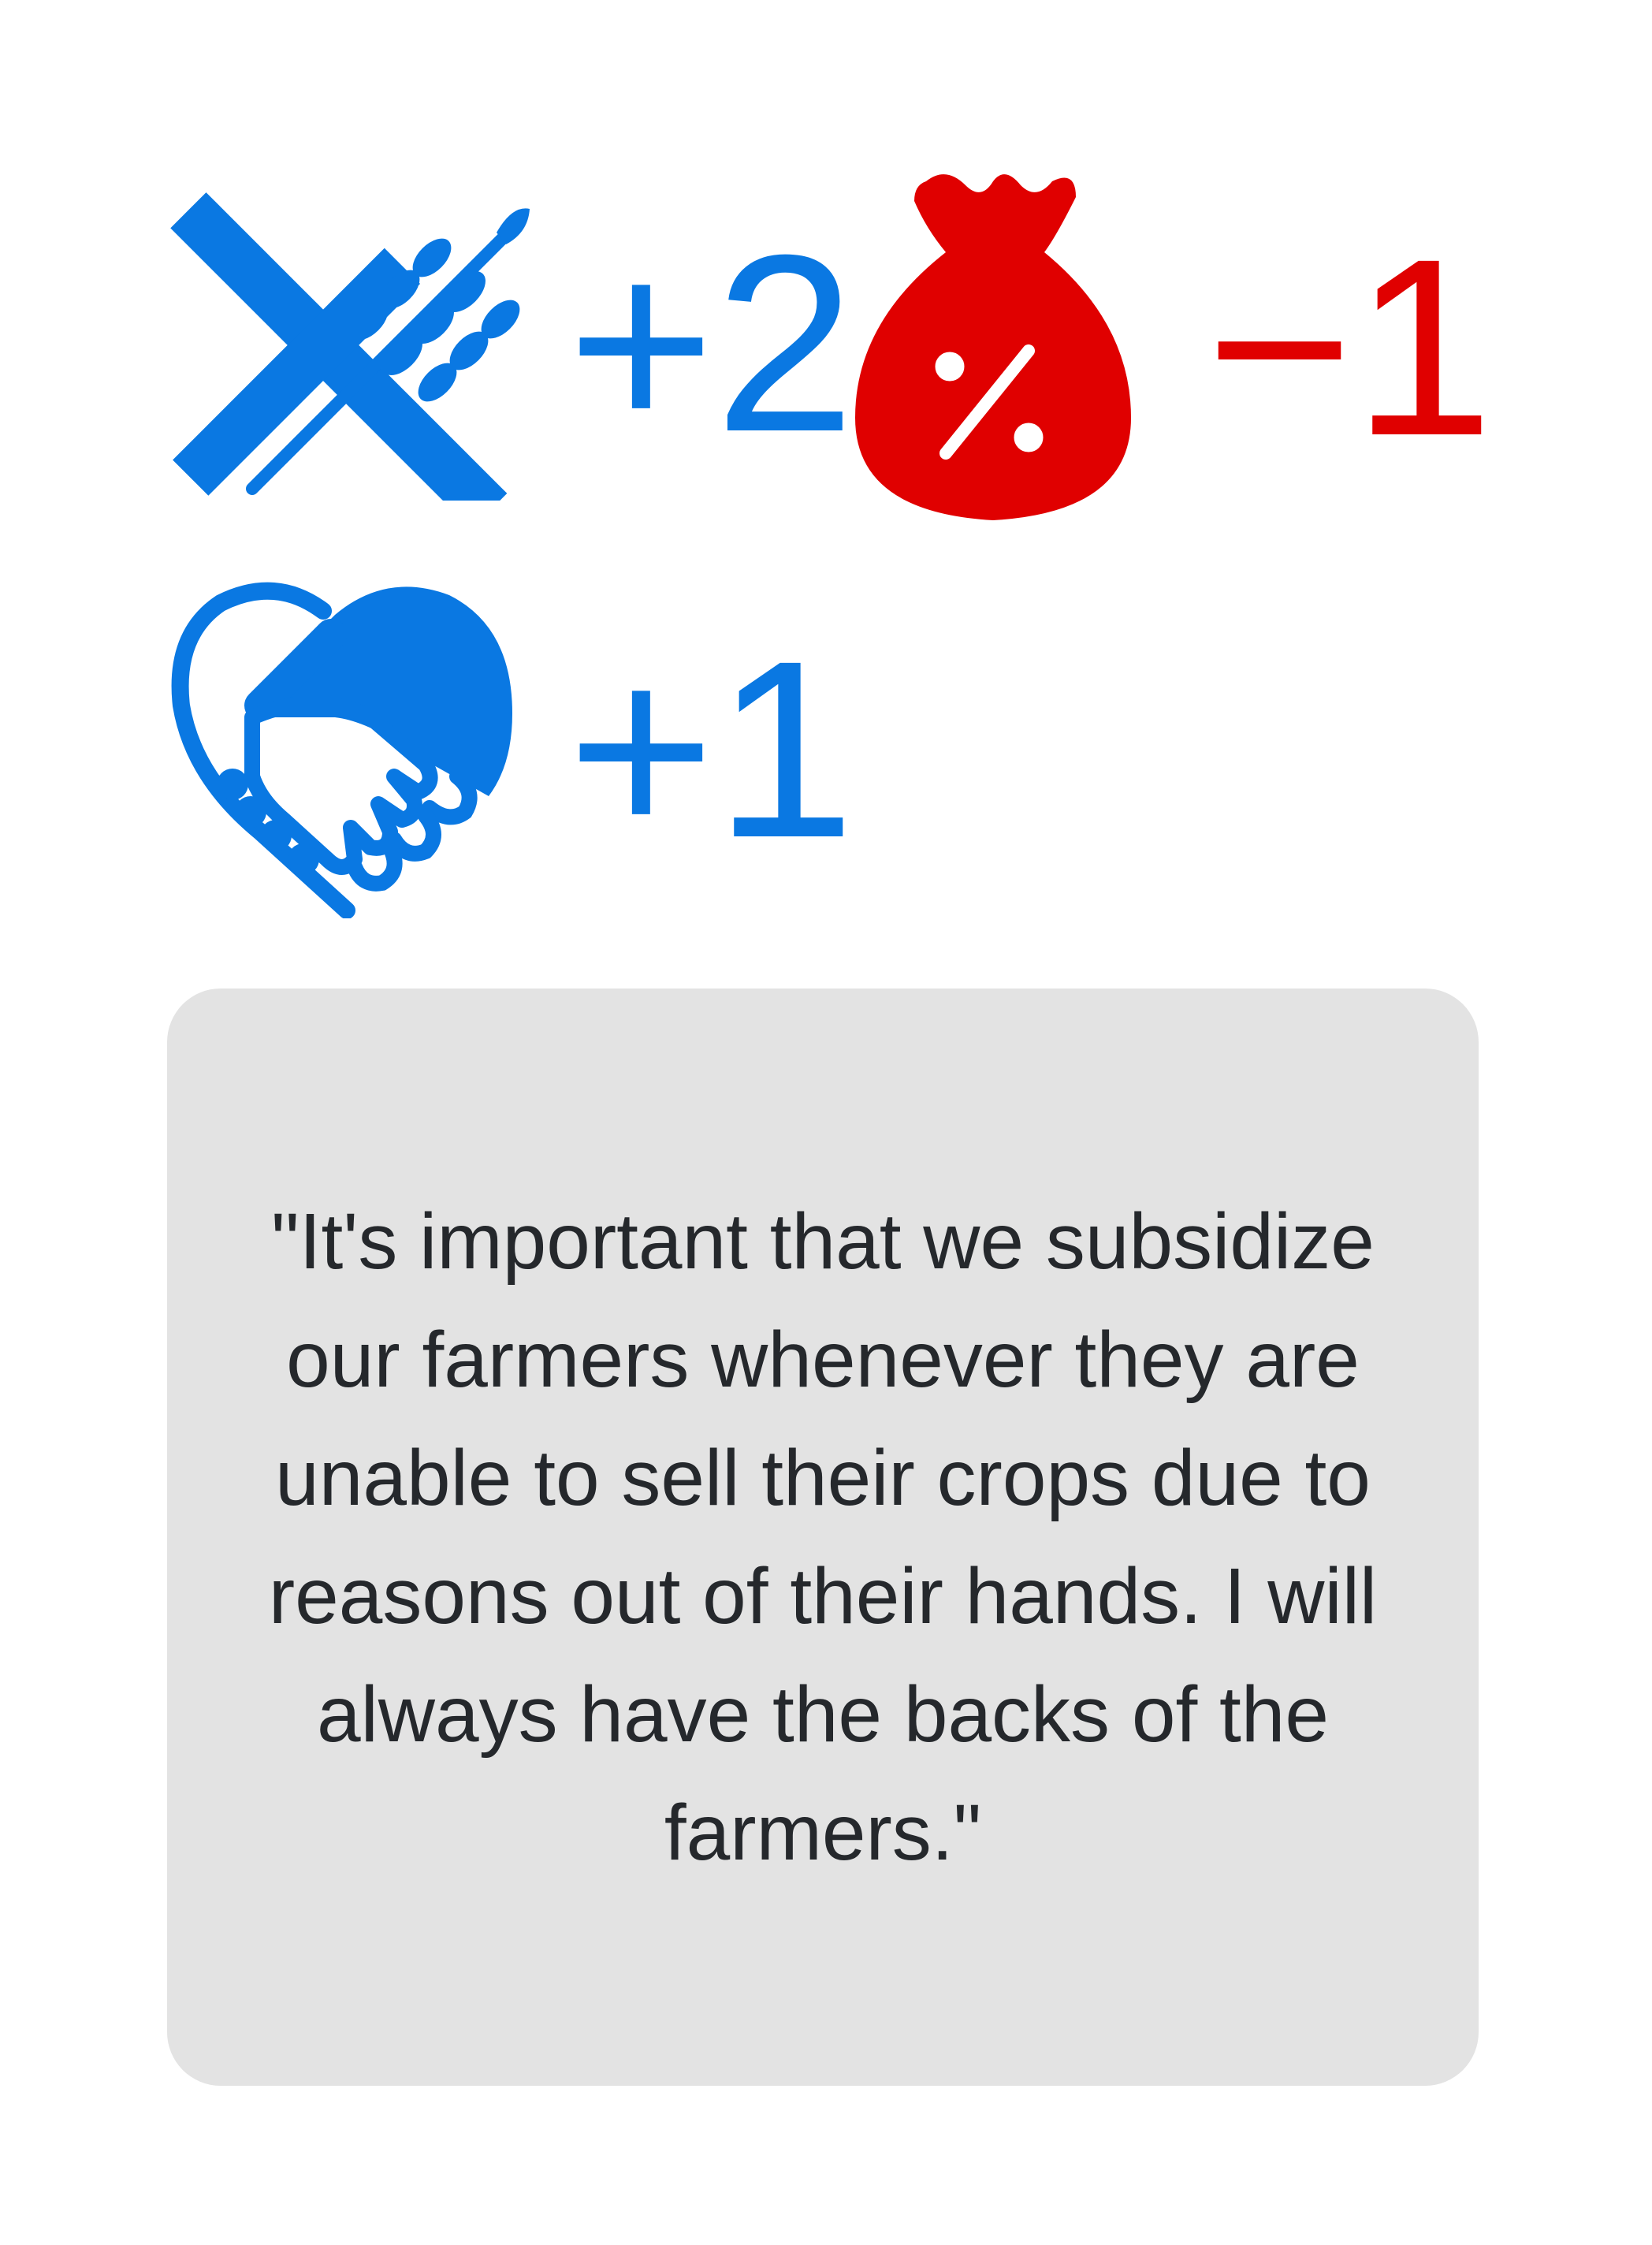  Describe the element at coordinates (993, 347) in the screenshot. I see `tax-money-bag-icon` at that location.